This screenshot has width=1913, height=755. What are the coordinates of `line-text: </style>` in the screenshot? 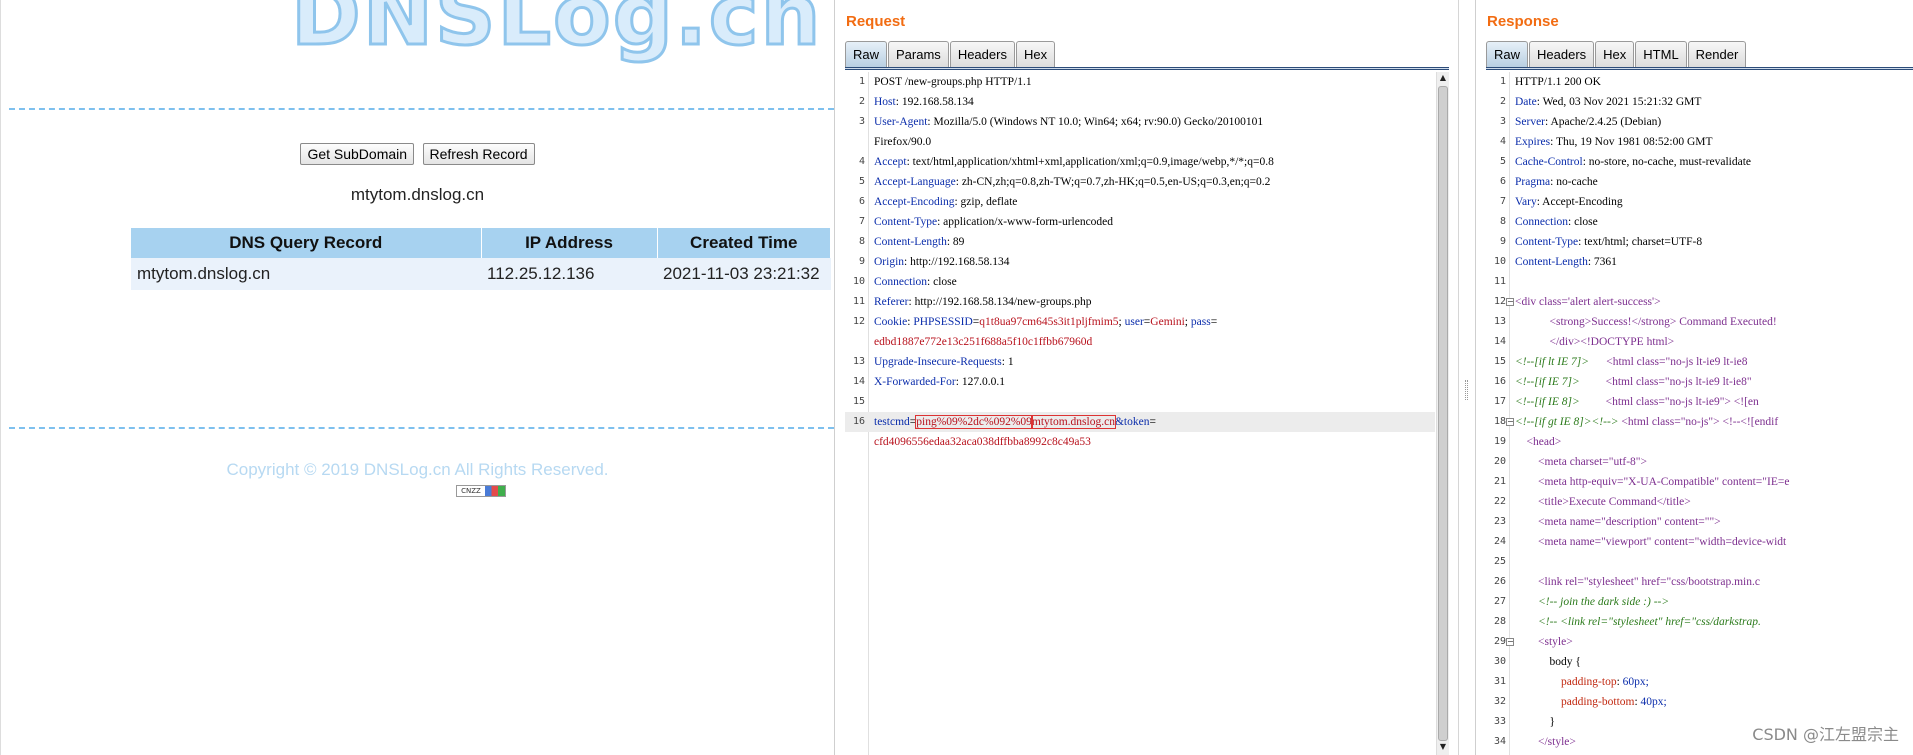 It's located at (1545, 742).